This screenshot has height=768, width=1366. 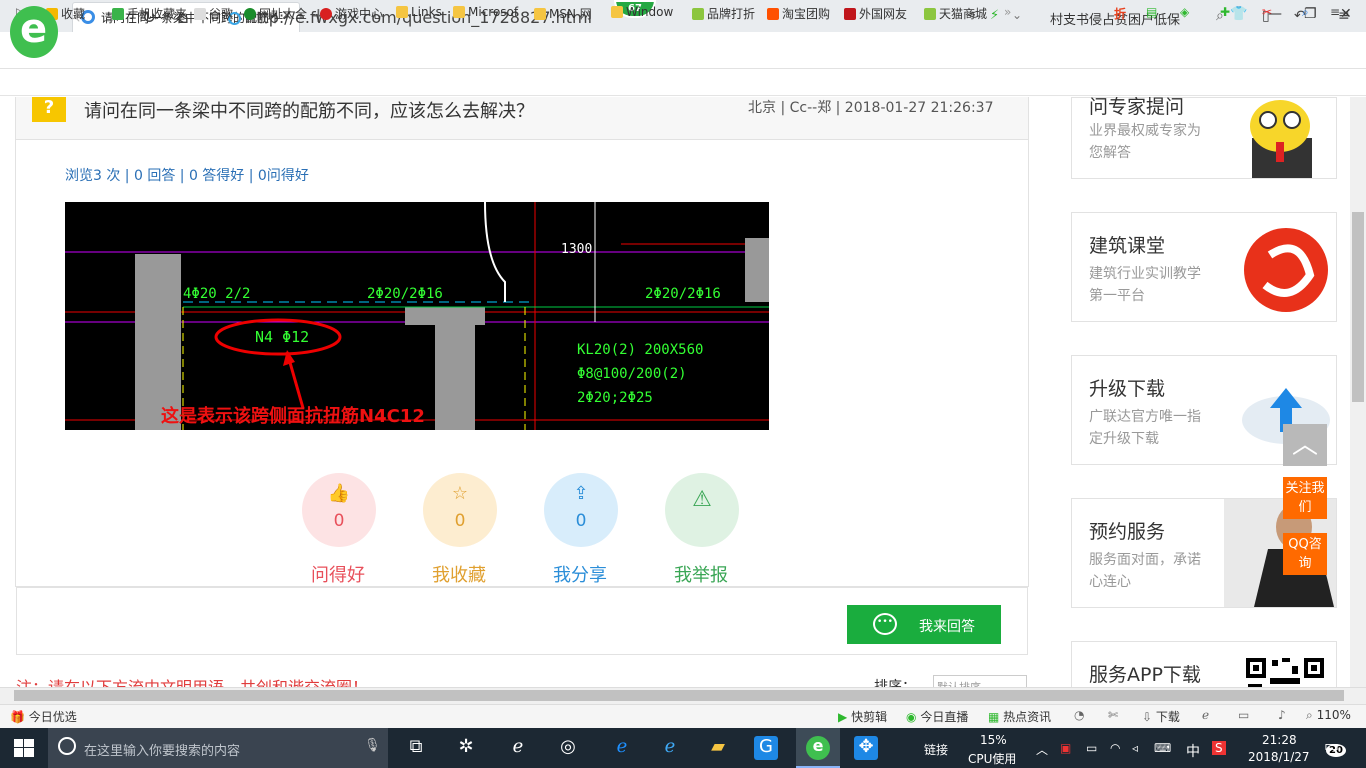 I want to click on battery-icon: ▭, so click(x=1091, y=748).